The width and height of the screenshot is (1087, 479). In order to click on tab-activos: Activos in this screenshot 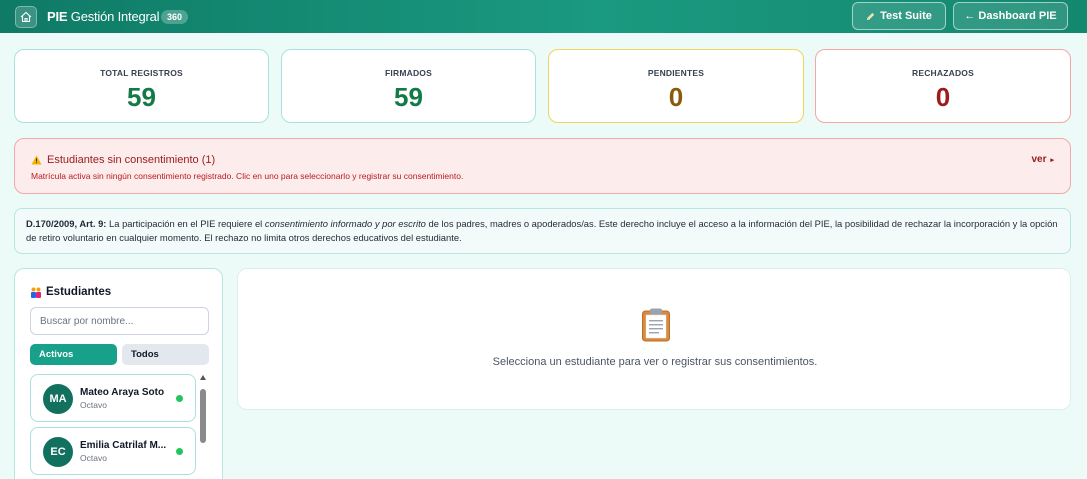, I will do `click(73, 354)`.